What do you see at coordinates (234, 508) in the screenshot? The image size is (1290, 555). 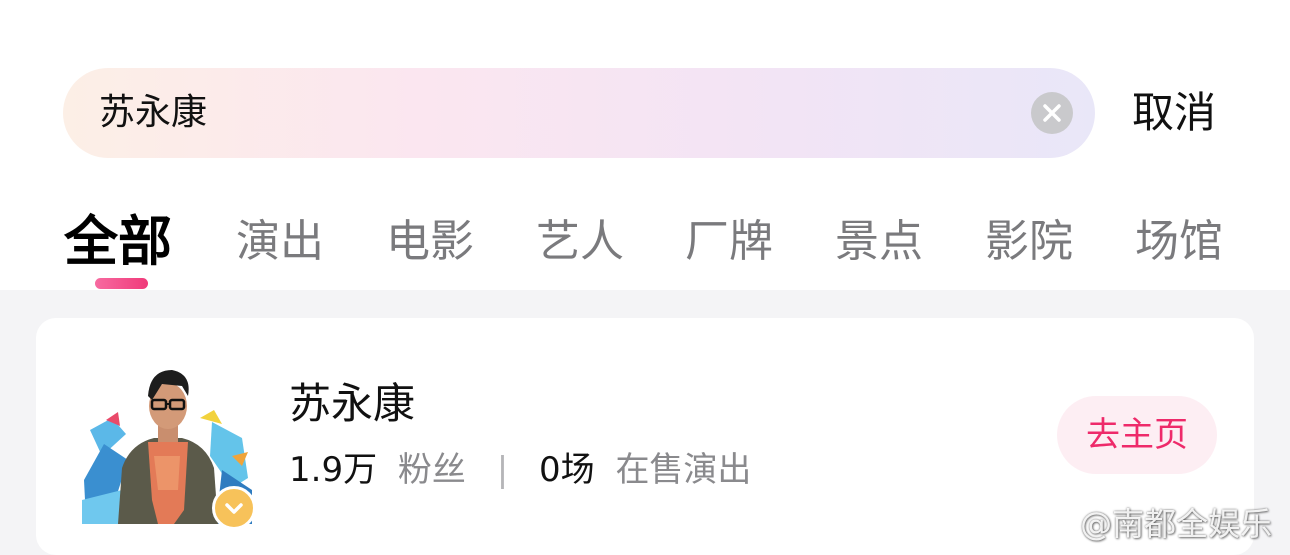 I see `verified-badge-icon` at bounding box center [234, 508].